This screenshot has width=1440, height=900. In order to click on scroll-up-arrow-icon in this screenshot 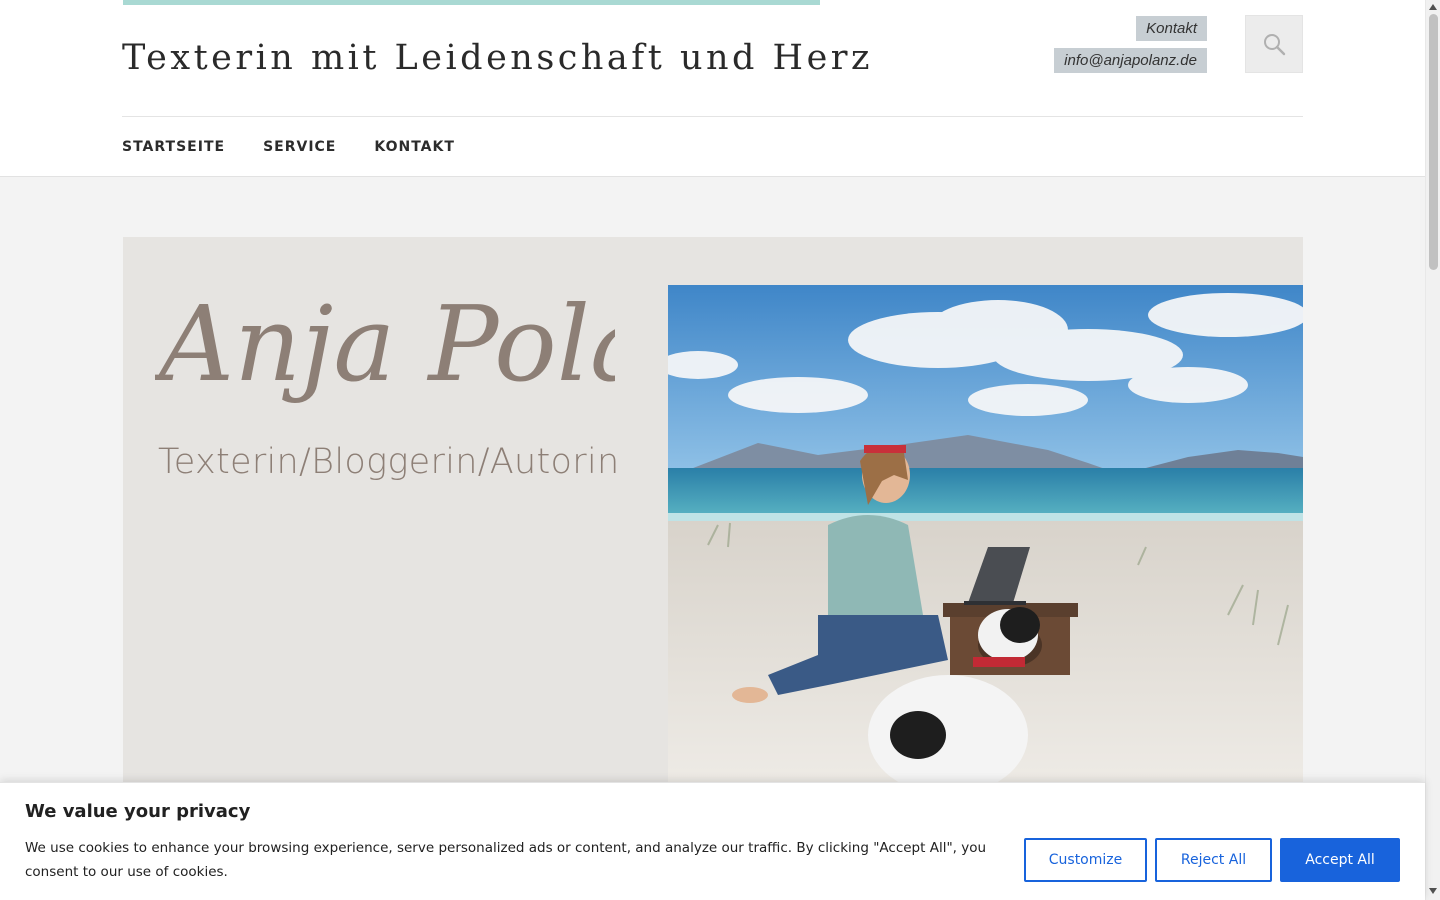, I will do `click(1433, 7)`.